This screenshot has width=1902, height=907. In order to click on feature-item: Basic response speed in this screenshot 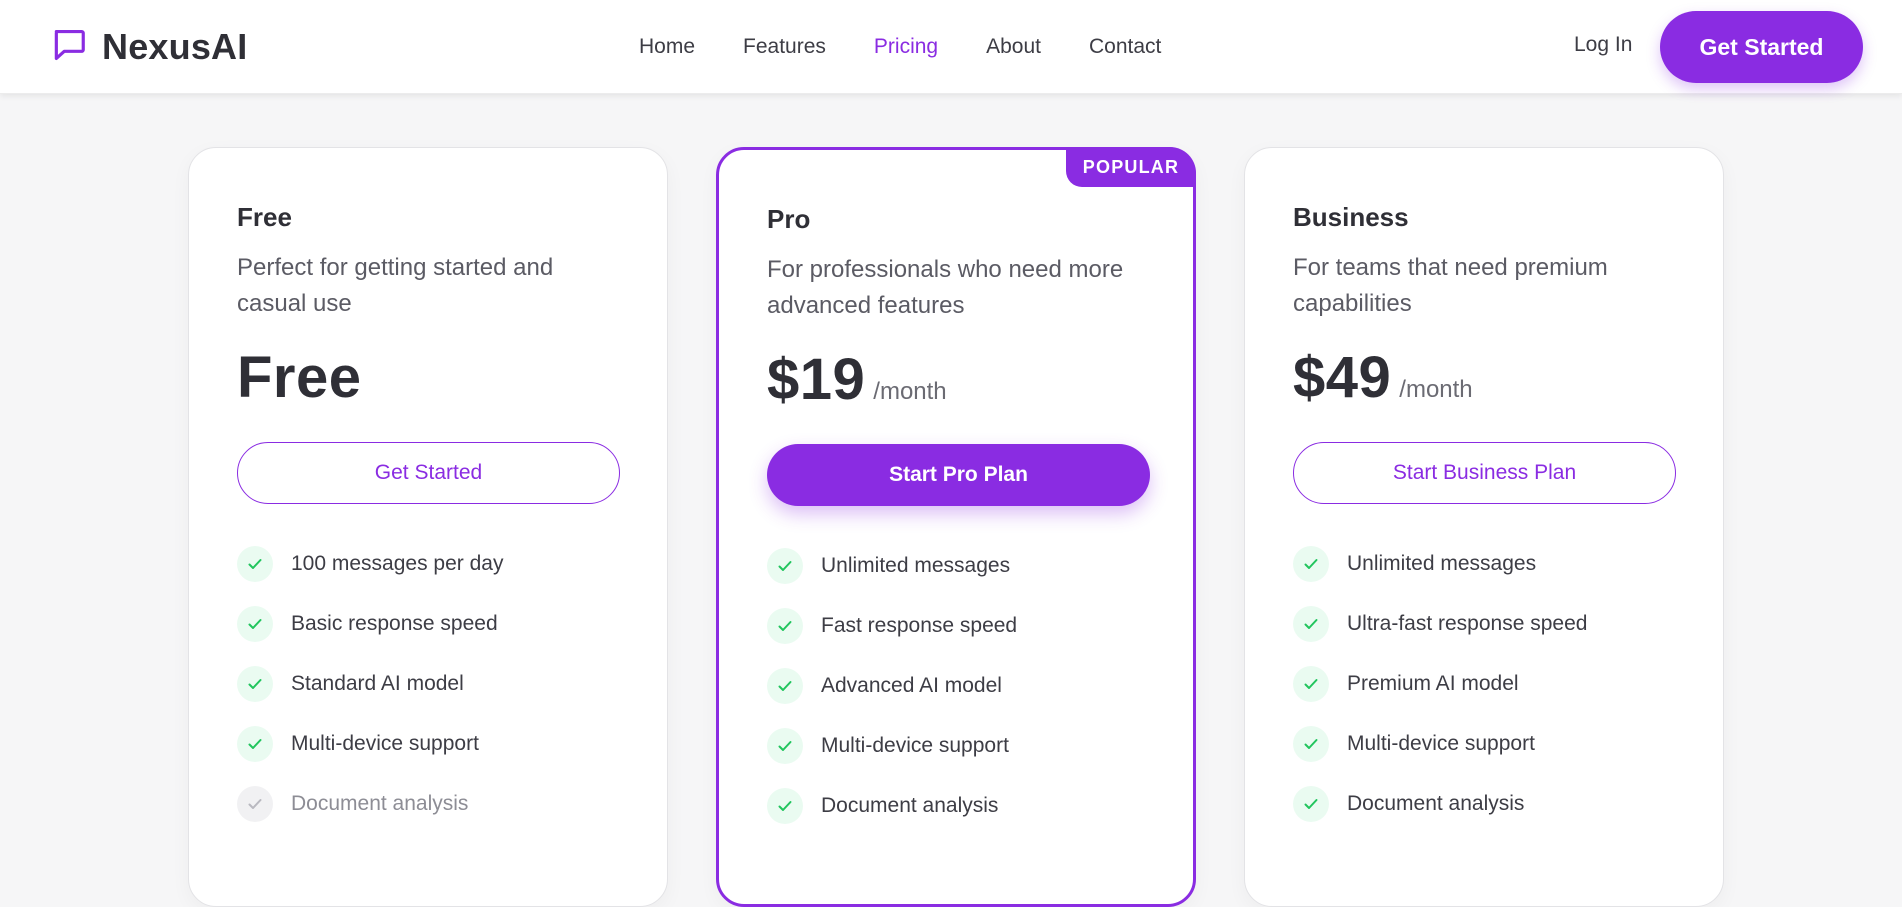, I will do `click(437, 624)`.